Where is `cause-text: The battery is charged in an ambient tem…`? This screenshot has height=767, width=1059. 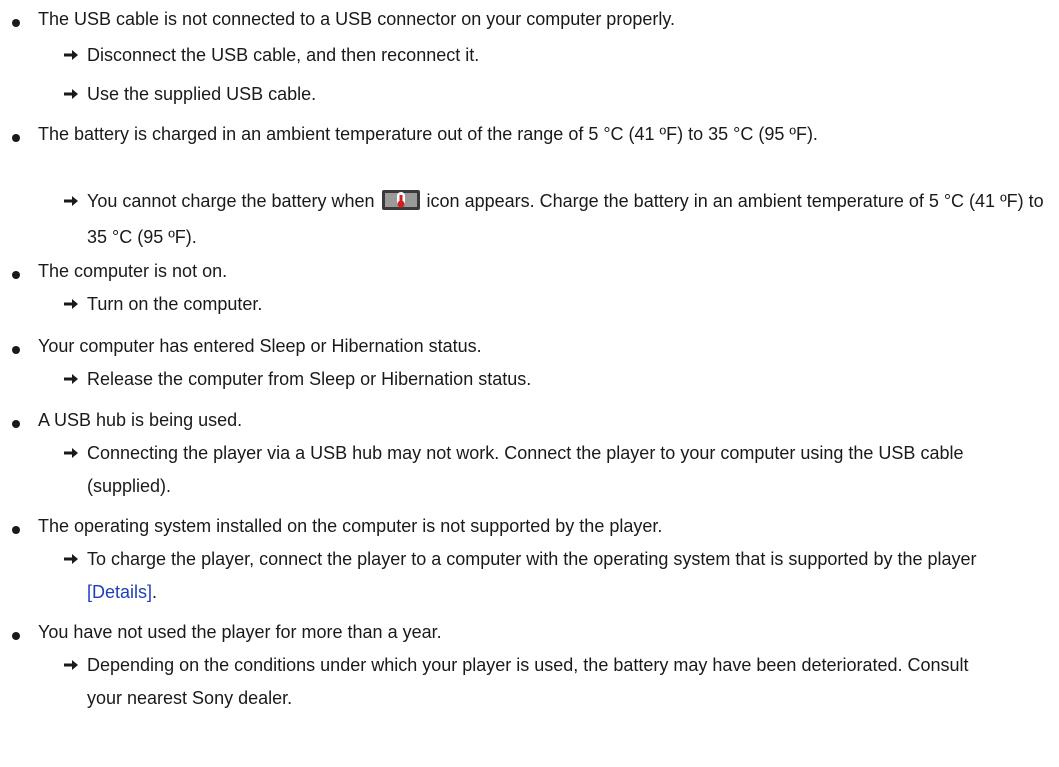
cause-text: The battery is charged in an ambient tem… is located at coordinates (428, 134).